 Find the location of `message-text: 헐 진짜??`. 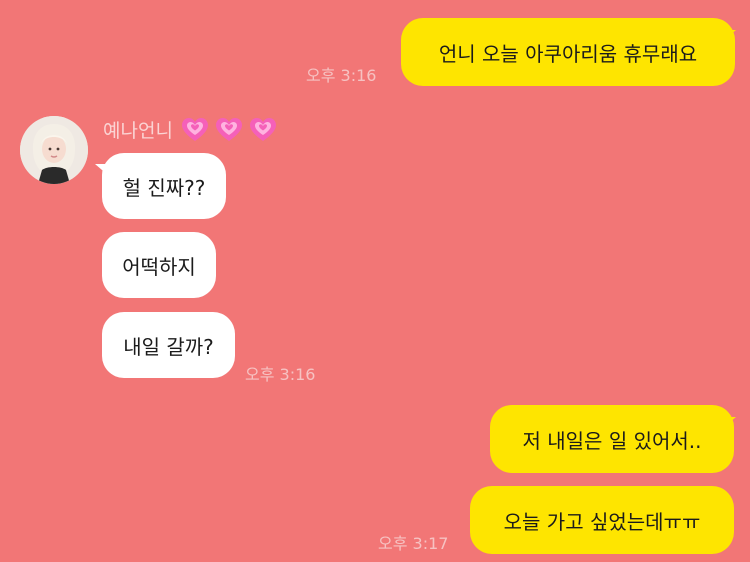

message-text: 헐 진짜?? is located at coordinates (164, 187).